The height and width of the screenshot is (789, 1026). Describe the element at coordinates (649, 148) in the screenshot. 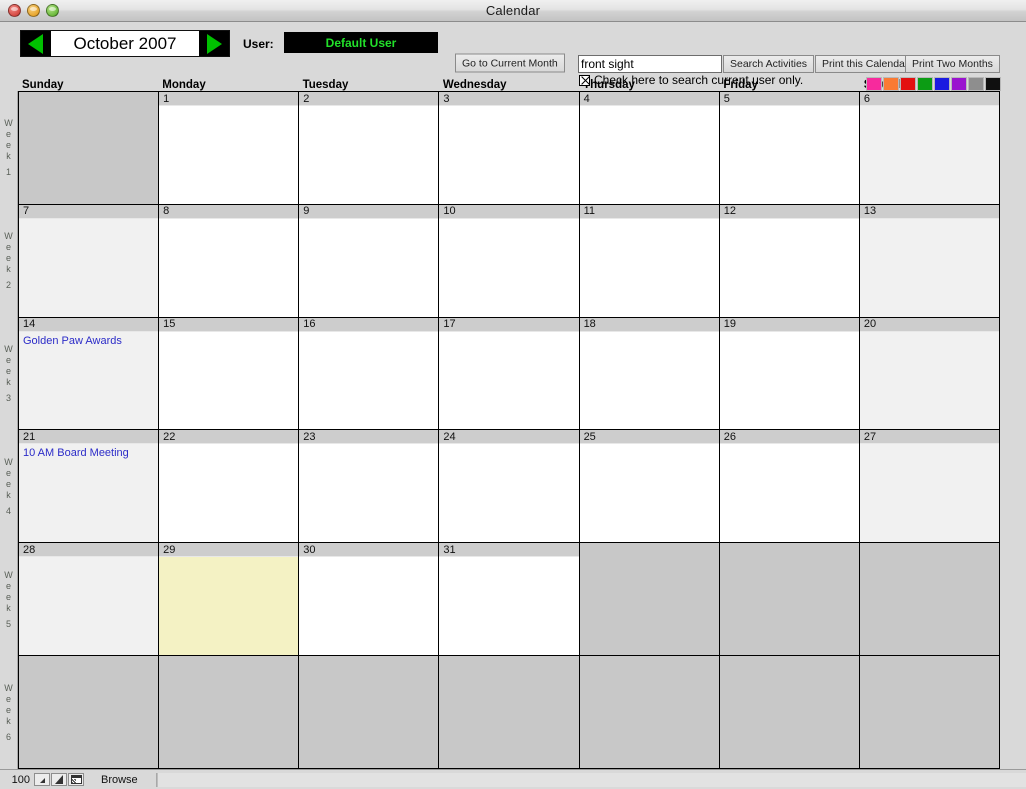

I see `day-cell-4: 4` at that location.